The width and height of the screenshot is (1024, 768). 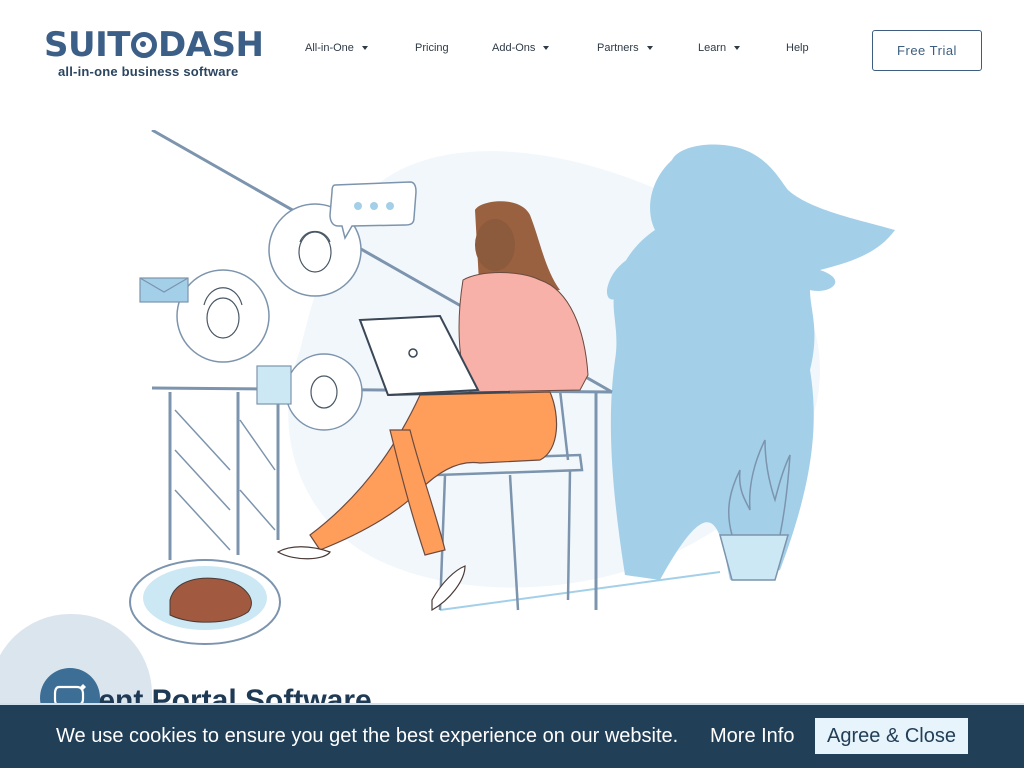 I want to click on nav-label: Learn, so click(x=712, y=48).